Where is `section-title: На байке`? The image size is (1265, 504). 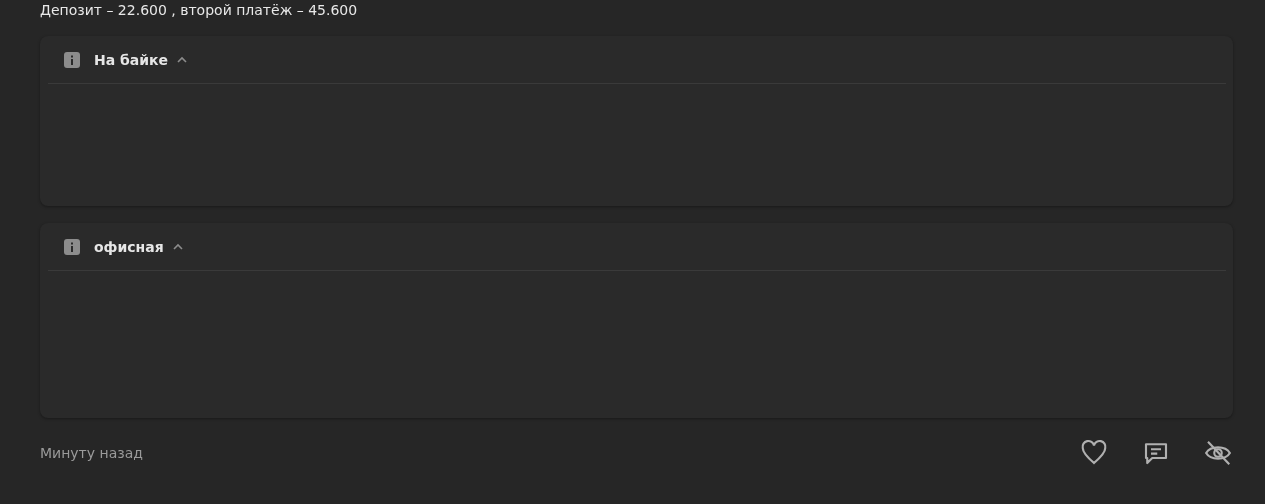
section-title: На байке is located at coordinates (131, 59).